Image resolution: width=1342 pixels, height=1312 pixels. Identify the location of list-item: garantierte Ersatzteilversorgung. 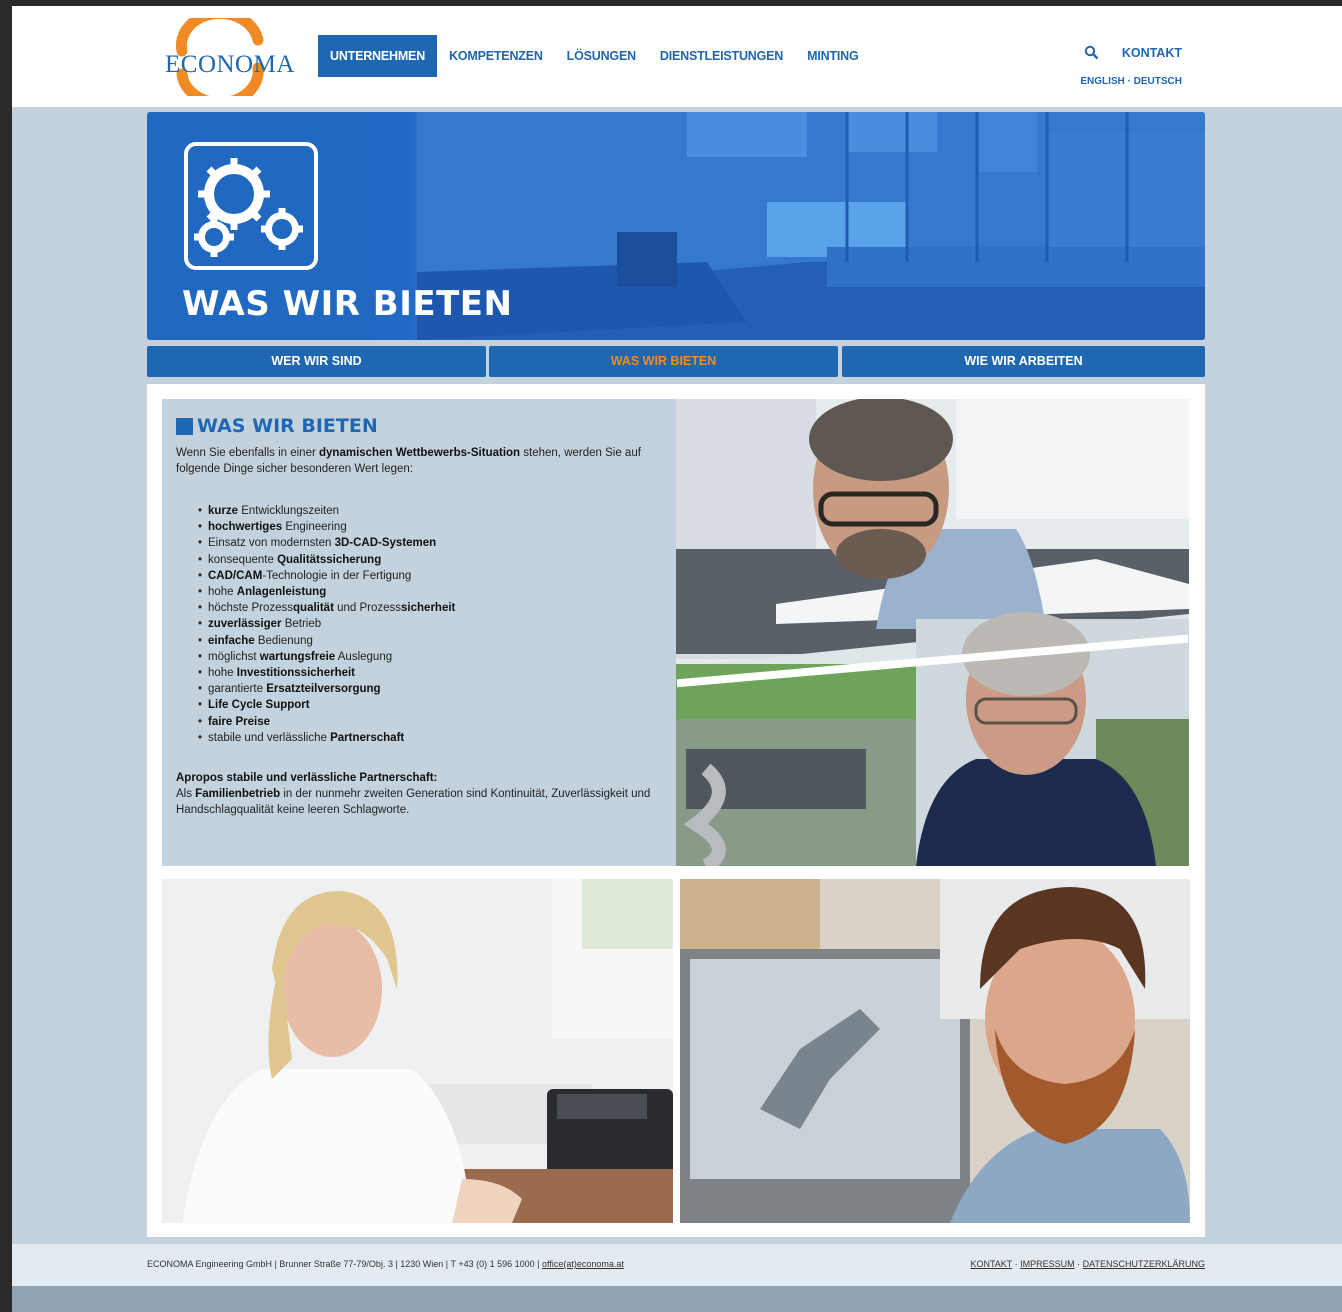
(430, 689).